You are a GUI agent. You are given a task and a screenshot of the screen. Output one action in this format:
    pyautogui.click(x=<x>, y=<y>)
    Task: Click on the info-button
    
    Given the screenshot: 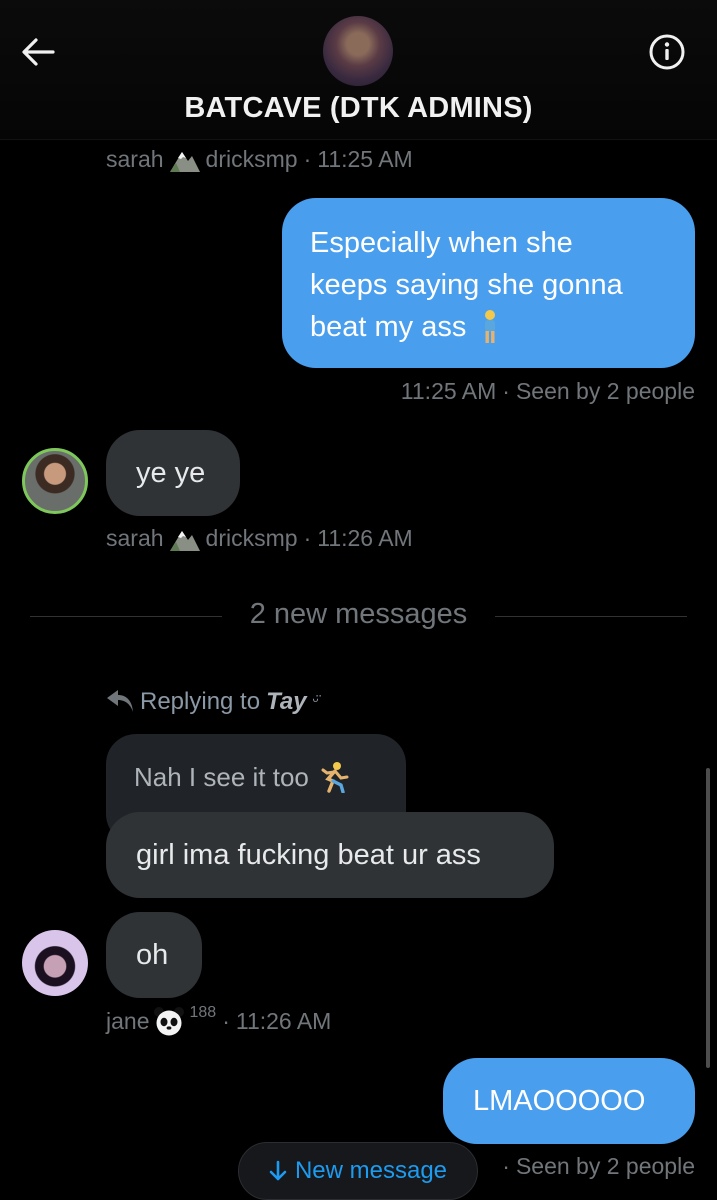 What is the action you would take?
    pyautogui.click(x=667, y=52)
    